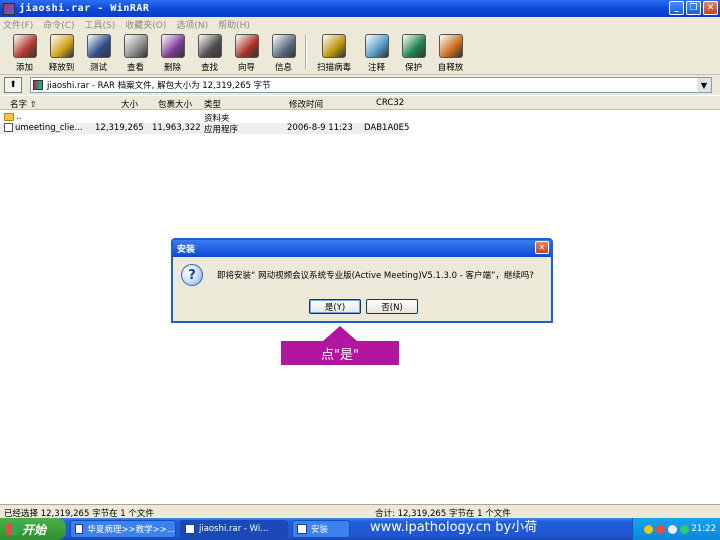  Describe the element at coordinates (23, 104) in the screenshot. I see `col-name-header: 名字 ⇧` at that location.